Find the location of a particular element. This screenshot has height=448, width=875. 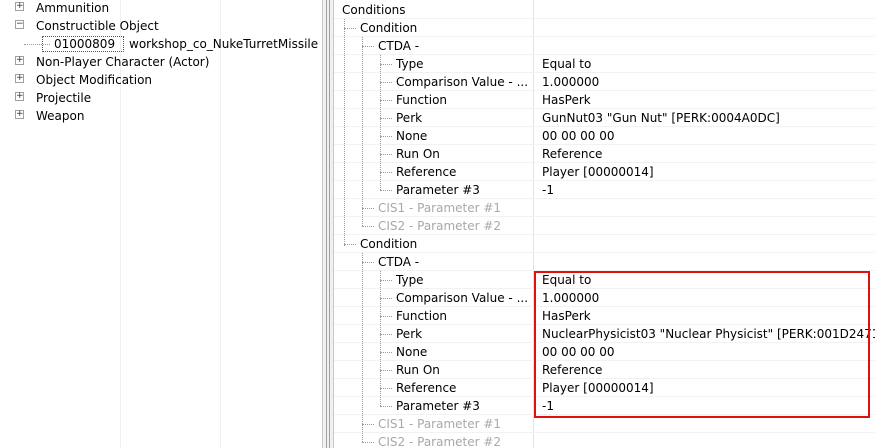

tree-item-label: Projectile is located at coordinates (64, 98).